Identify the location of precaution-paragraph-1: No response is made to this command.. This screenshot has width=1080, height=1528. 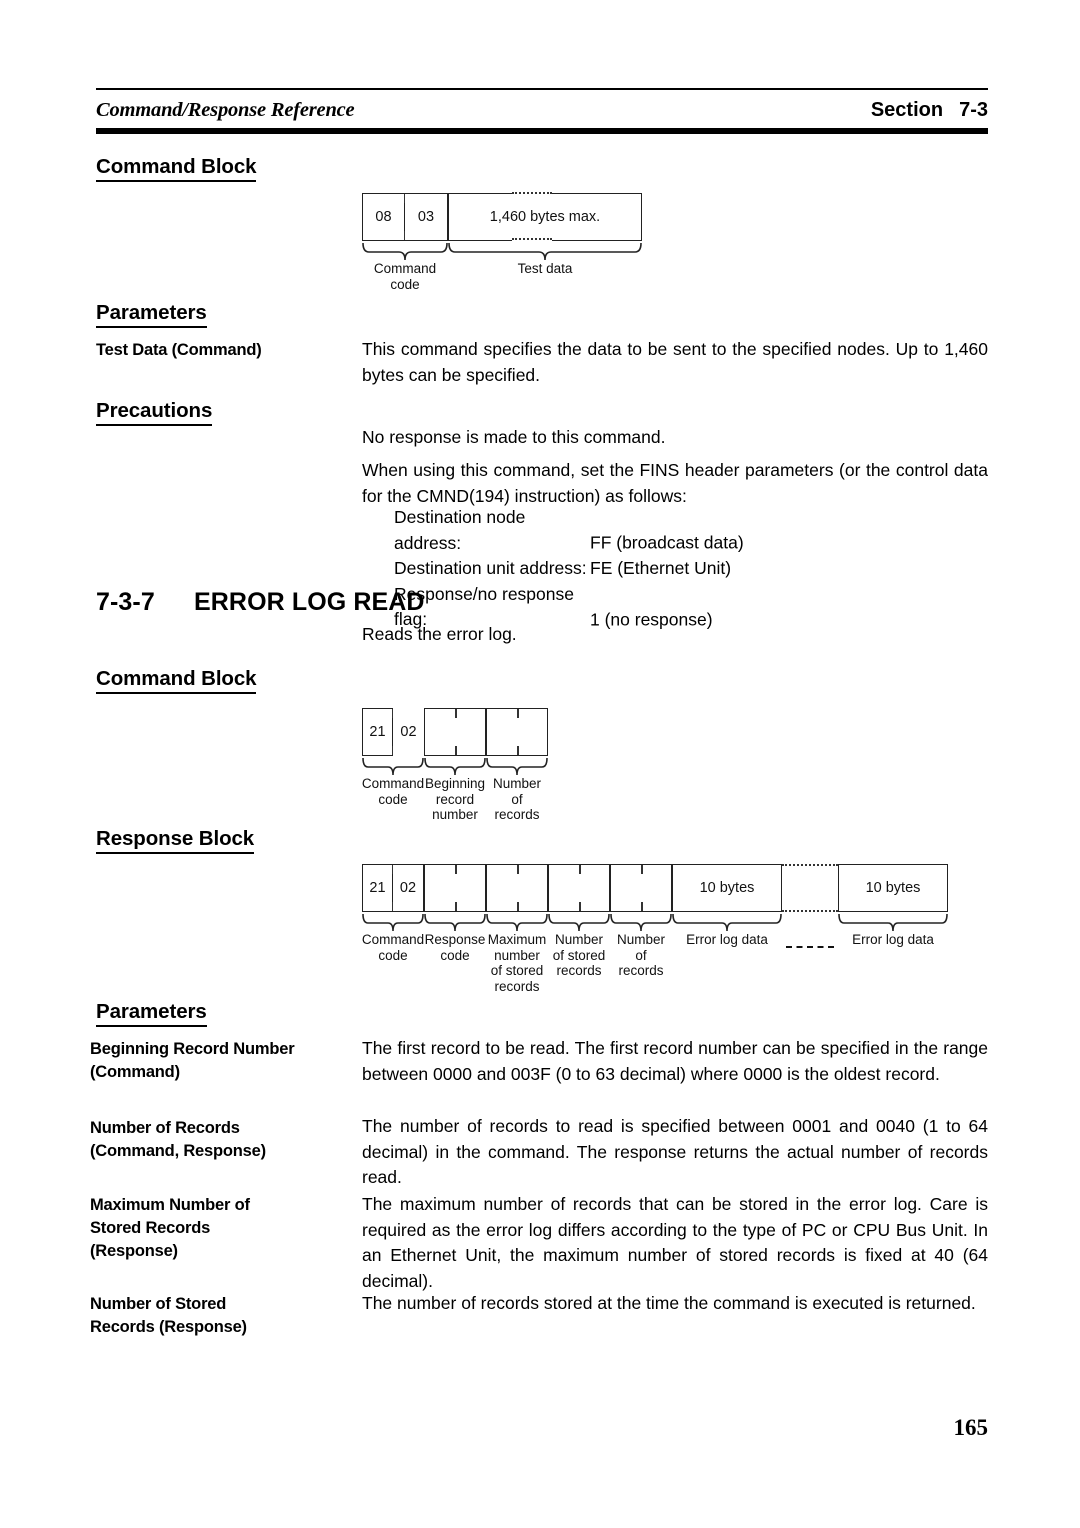
(514, 437).